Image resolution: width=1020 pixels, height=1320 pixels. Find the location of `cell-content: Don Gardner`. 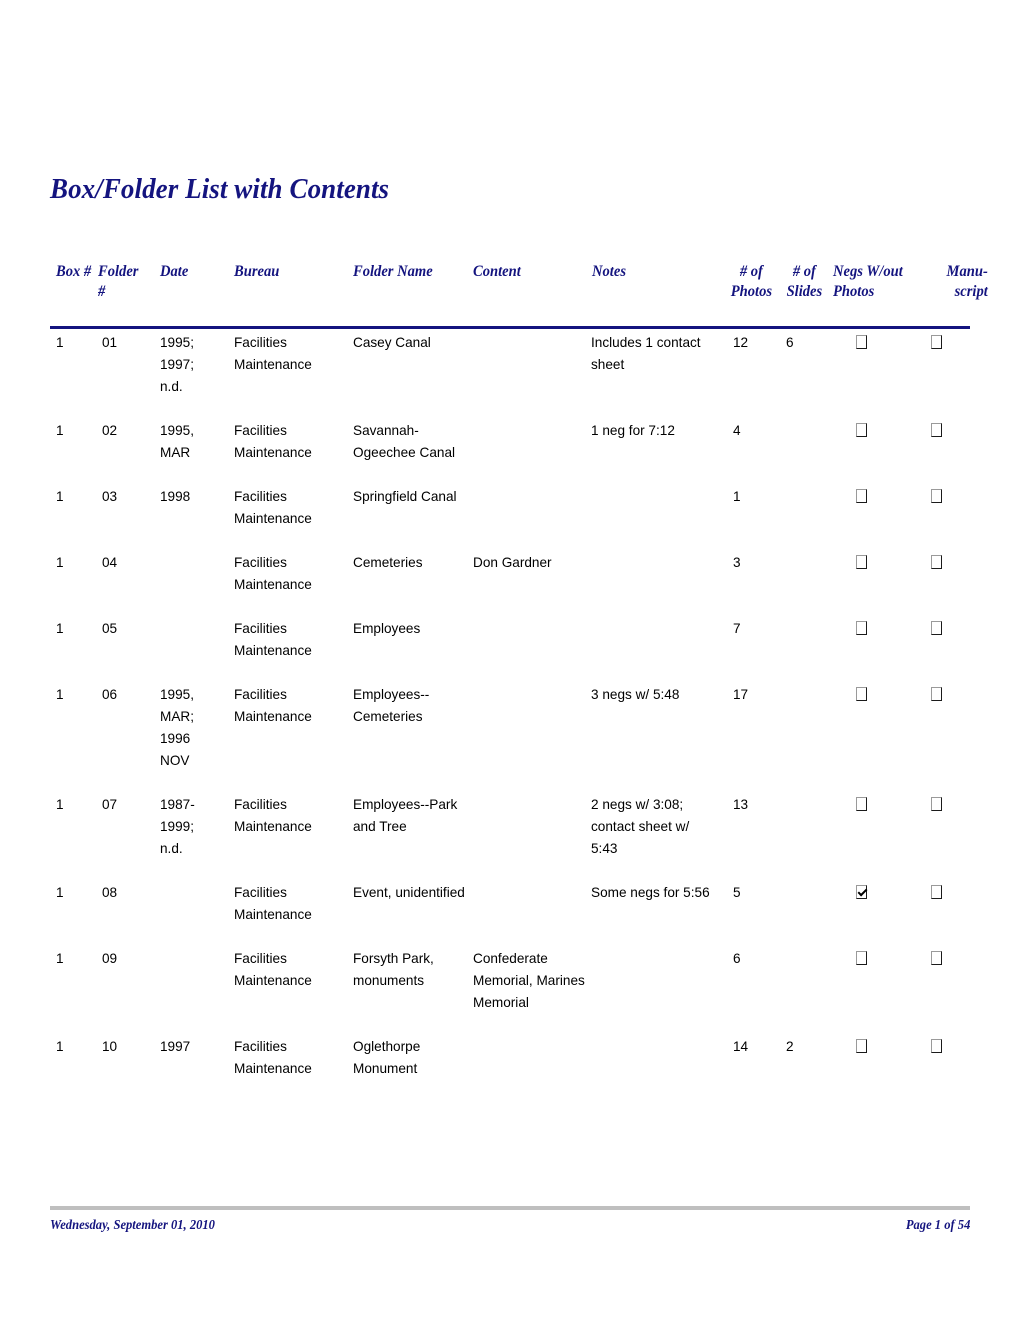

cell-content: Don Gardner is located at coordinates (512, 562).